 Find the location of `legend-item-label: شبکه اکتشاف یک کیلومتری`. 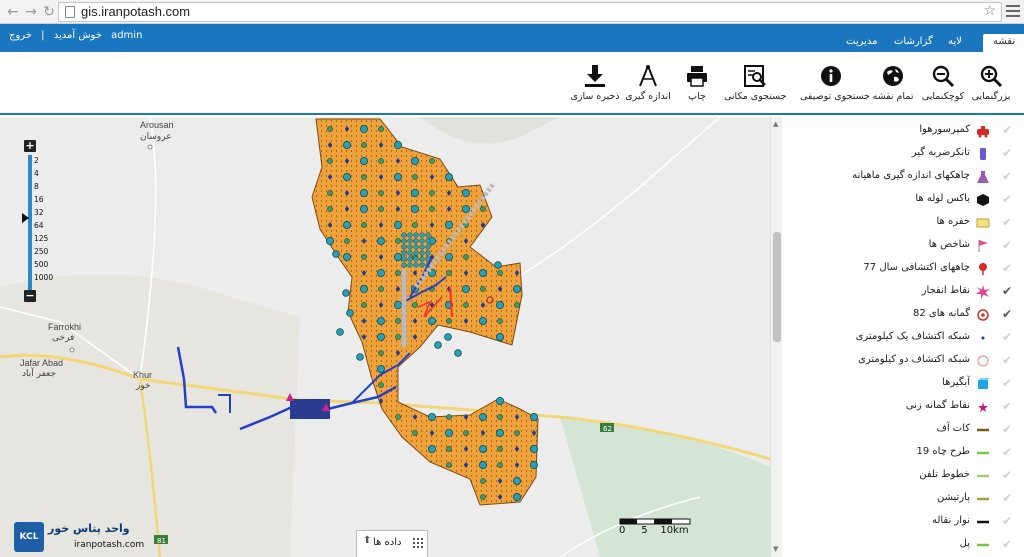

legend-item-label: شبکه اکتشاف یک کیلومتری is located at coordinates (912, 336).